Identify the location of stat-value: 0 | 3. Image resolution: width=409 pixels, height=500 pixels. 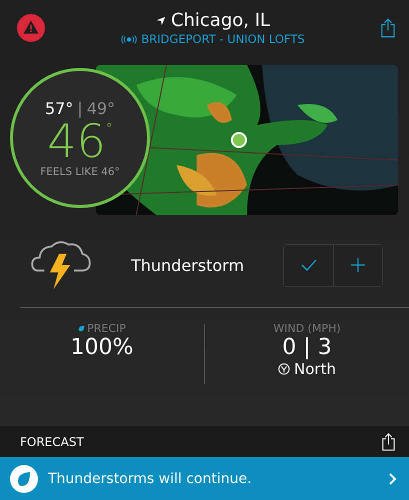
(307, 347).